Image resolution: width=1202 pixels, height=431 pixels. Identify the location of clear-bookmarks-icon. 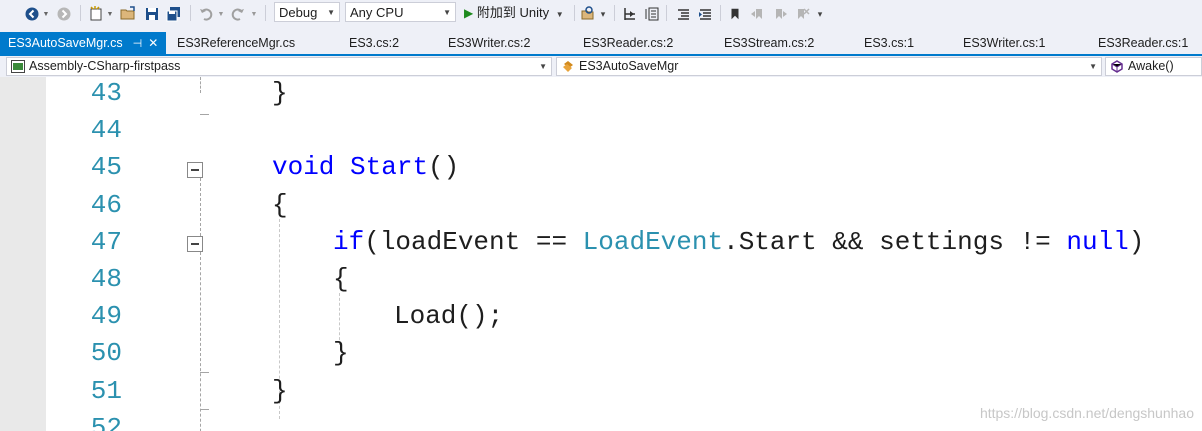
(802, 14).